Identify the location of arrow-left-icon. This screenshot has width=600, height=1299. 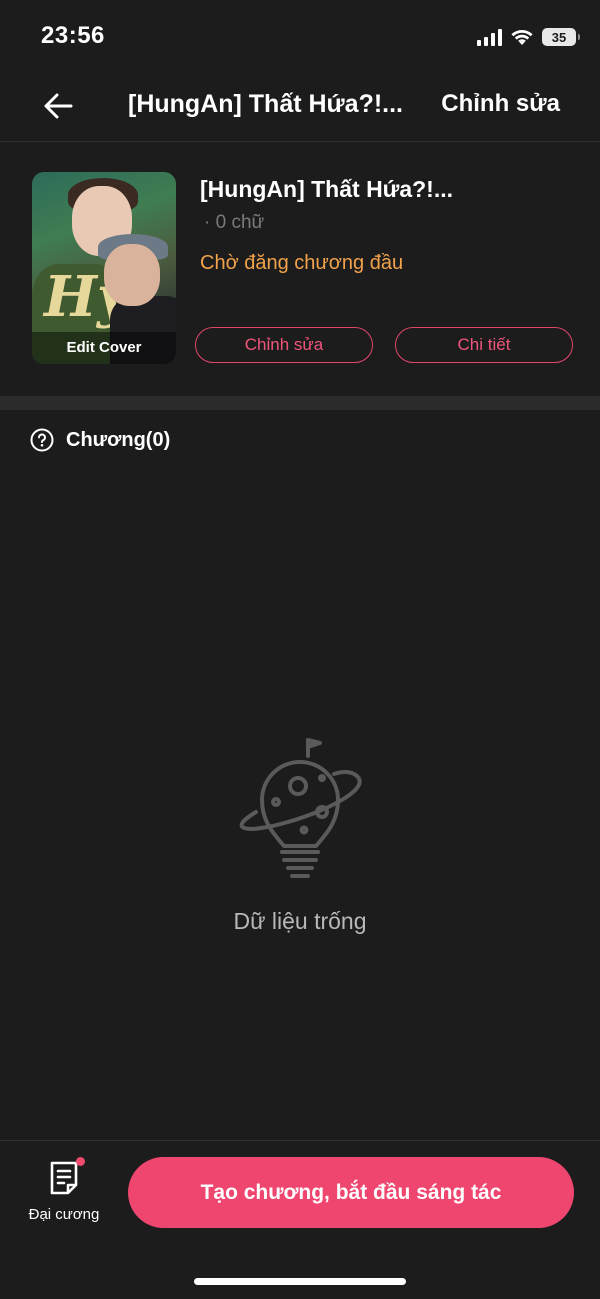
(58, 106).